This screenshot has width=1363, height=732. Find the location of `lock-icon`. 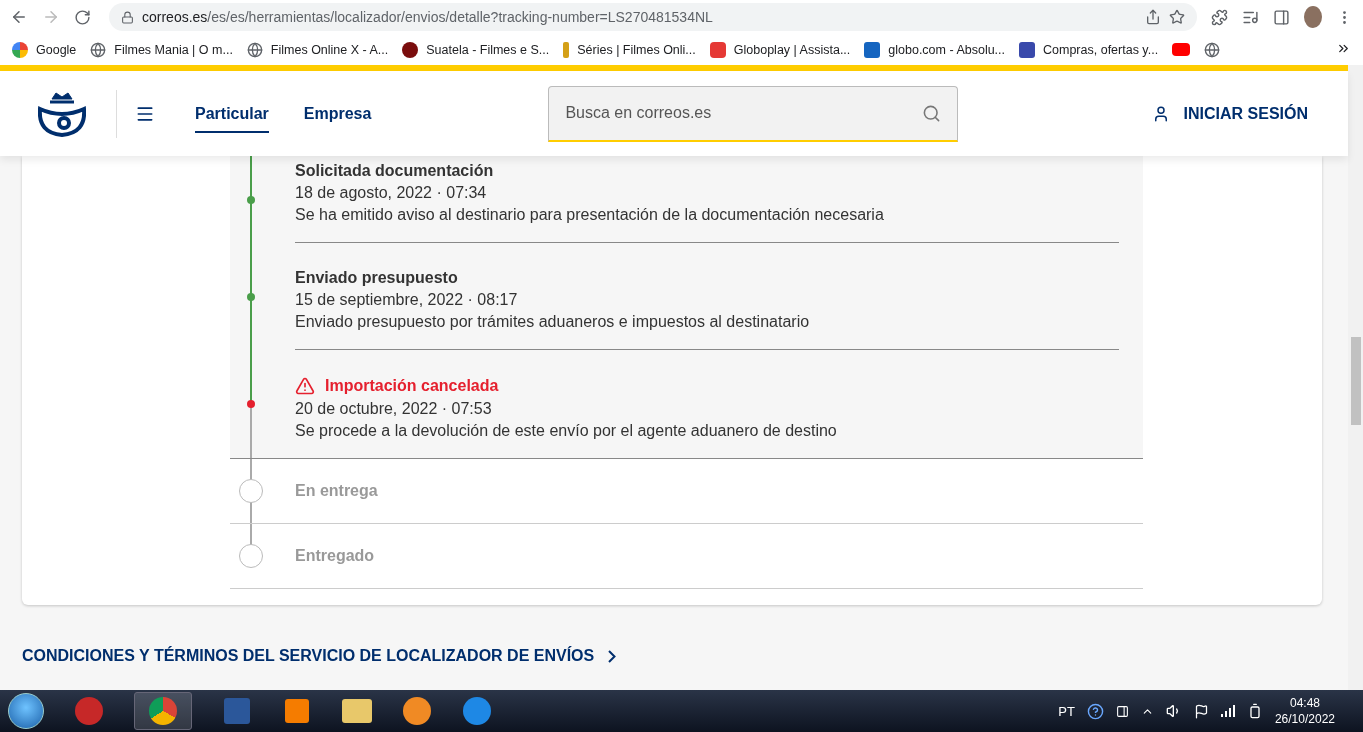

lock-icon is located at coordinates (127, 17).